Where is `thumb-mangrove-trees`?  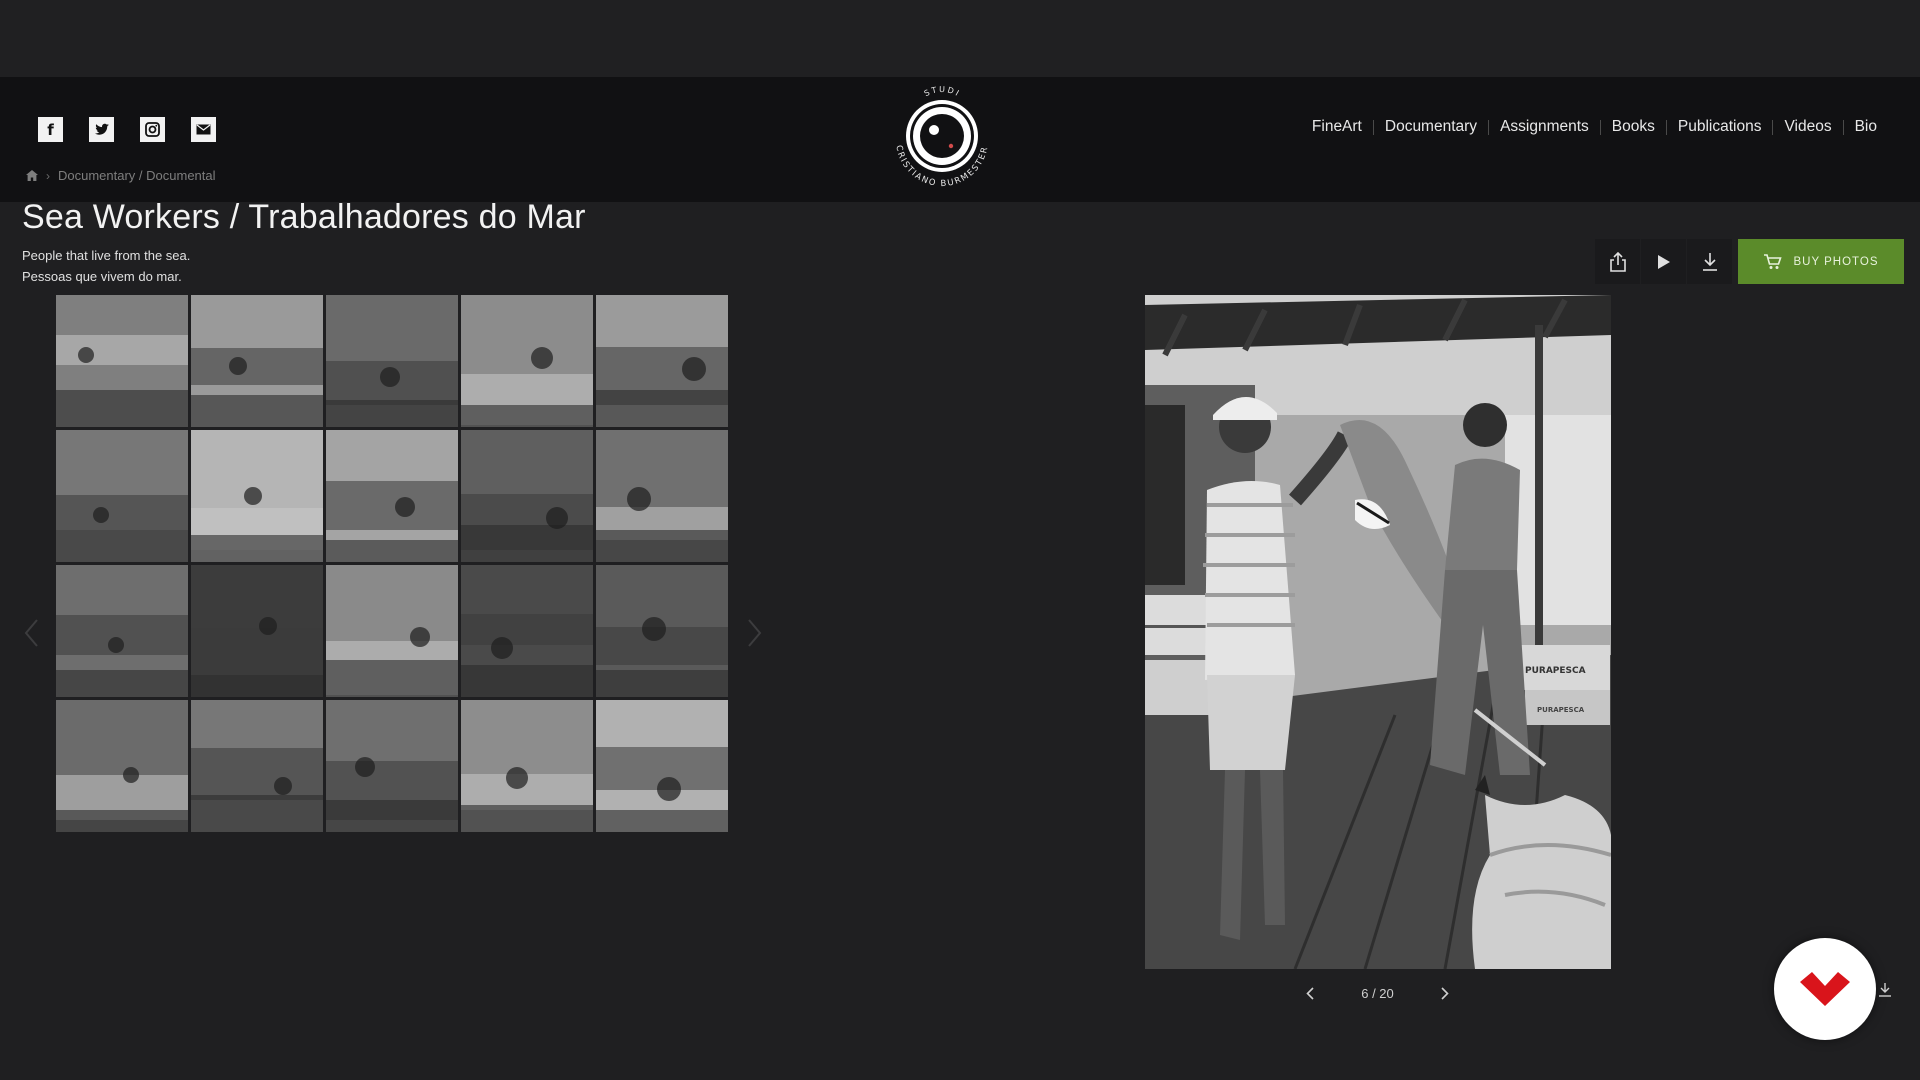
thumb-mangrove-trees is located at coordinates (122, 631).